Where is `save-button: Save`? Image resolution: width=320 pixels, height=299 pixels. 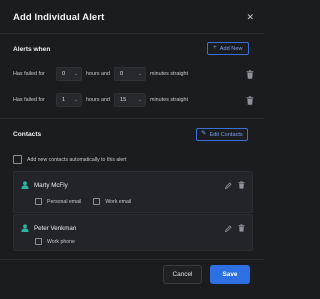 save-button: Save is located at coordinates (230, 274).